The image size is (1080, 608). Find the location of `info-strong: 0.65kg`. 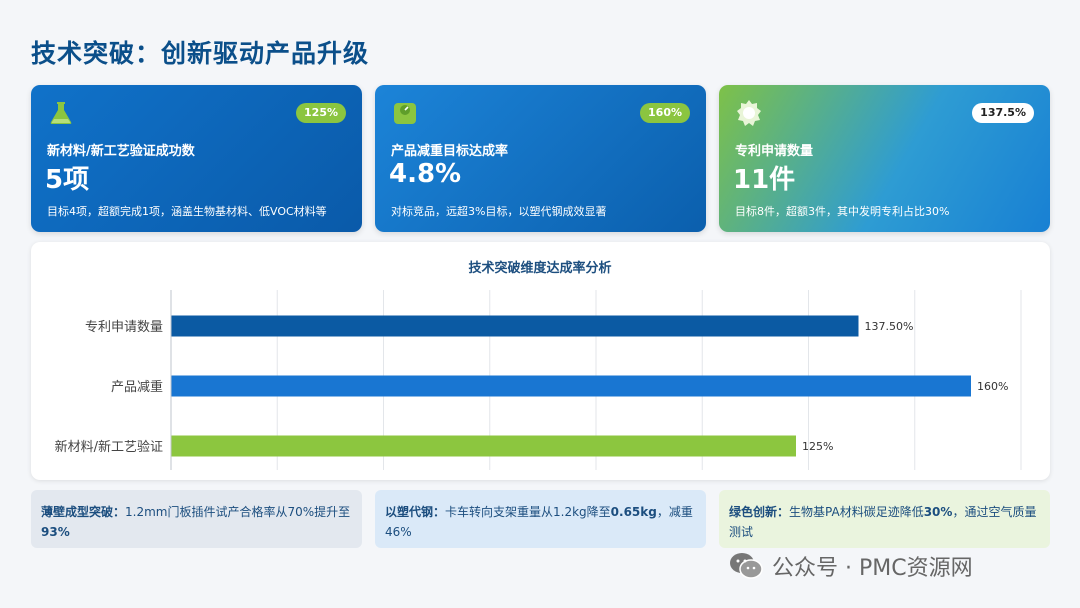

info-strong: 0.65kg is located at coordinates (633, 512).